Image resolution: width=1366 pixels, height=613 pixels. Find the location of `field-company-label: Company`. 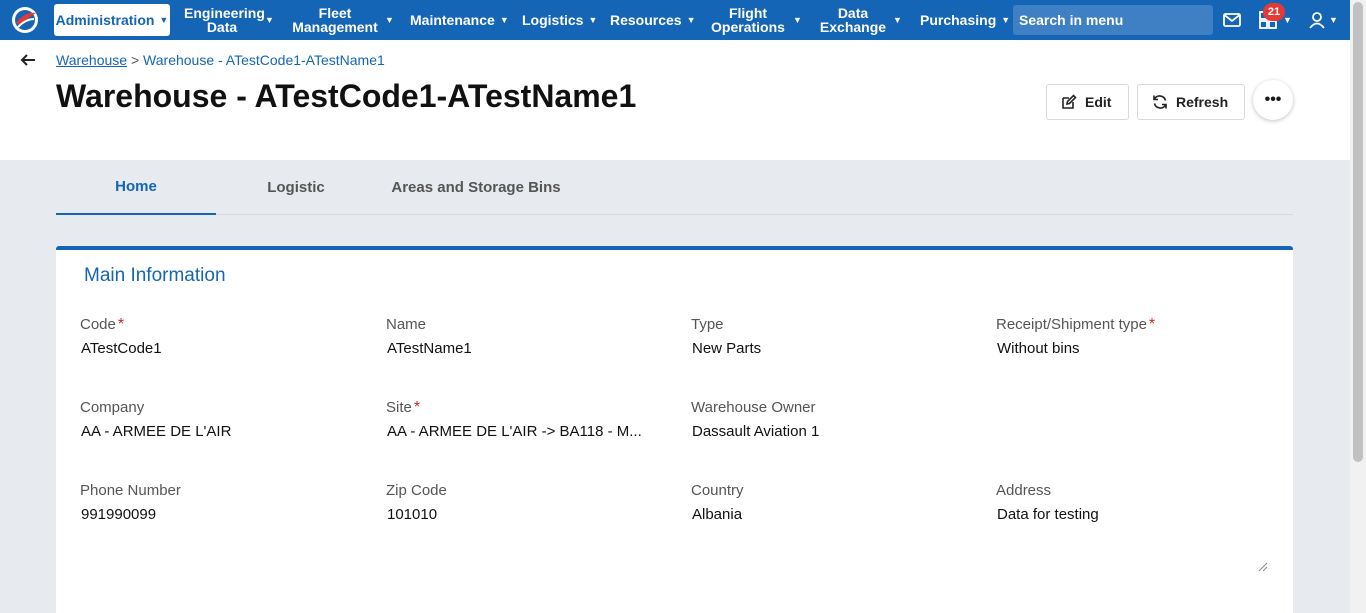

field-company-label: Company is located at coordinates (112, 407).